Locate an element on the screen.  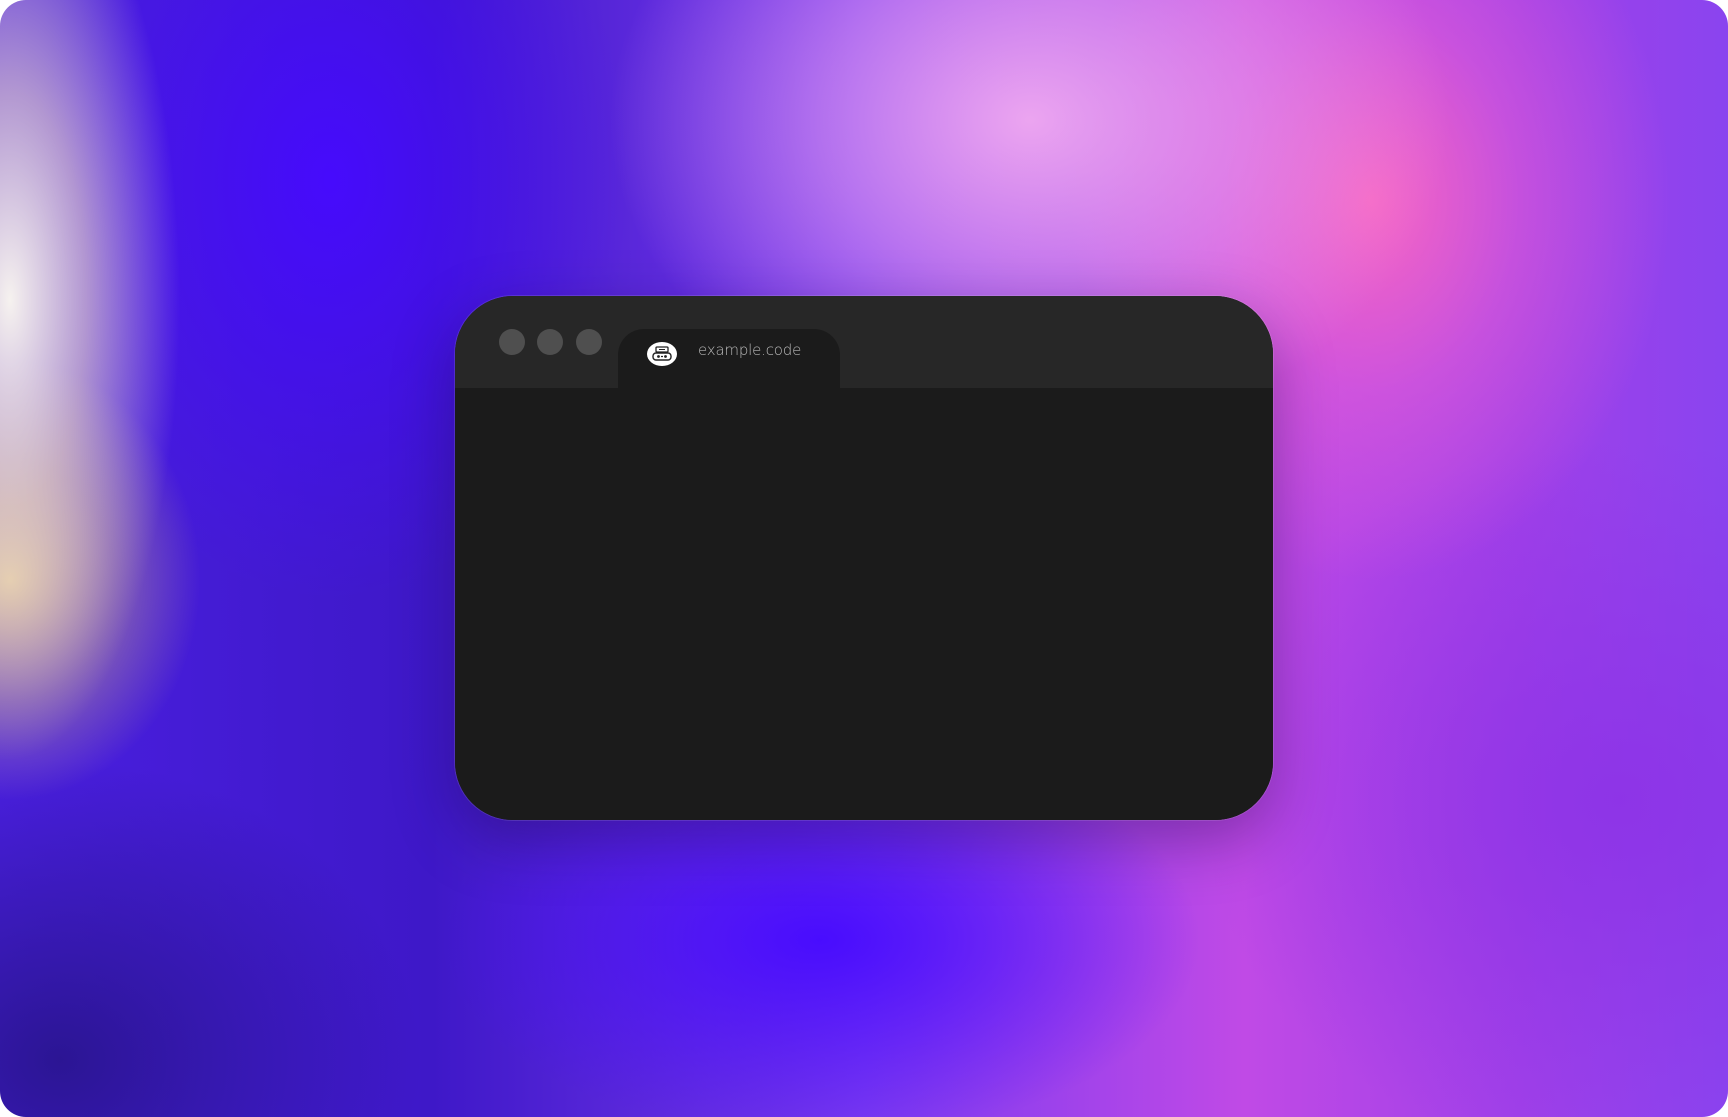
minimize-window-button is located at coordinates (550, 342).